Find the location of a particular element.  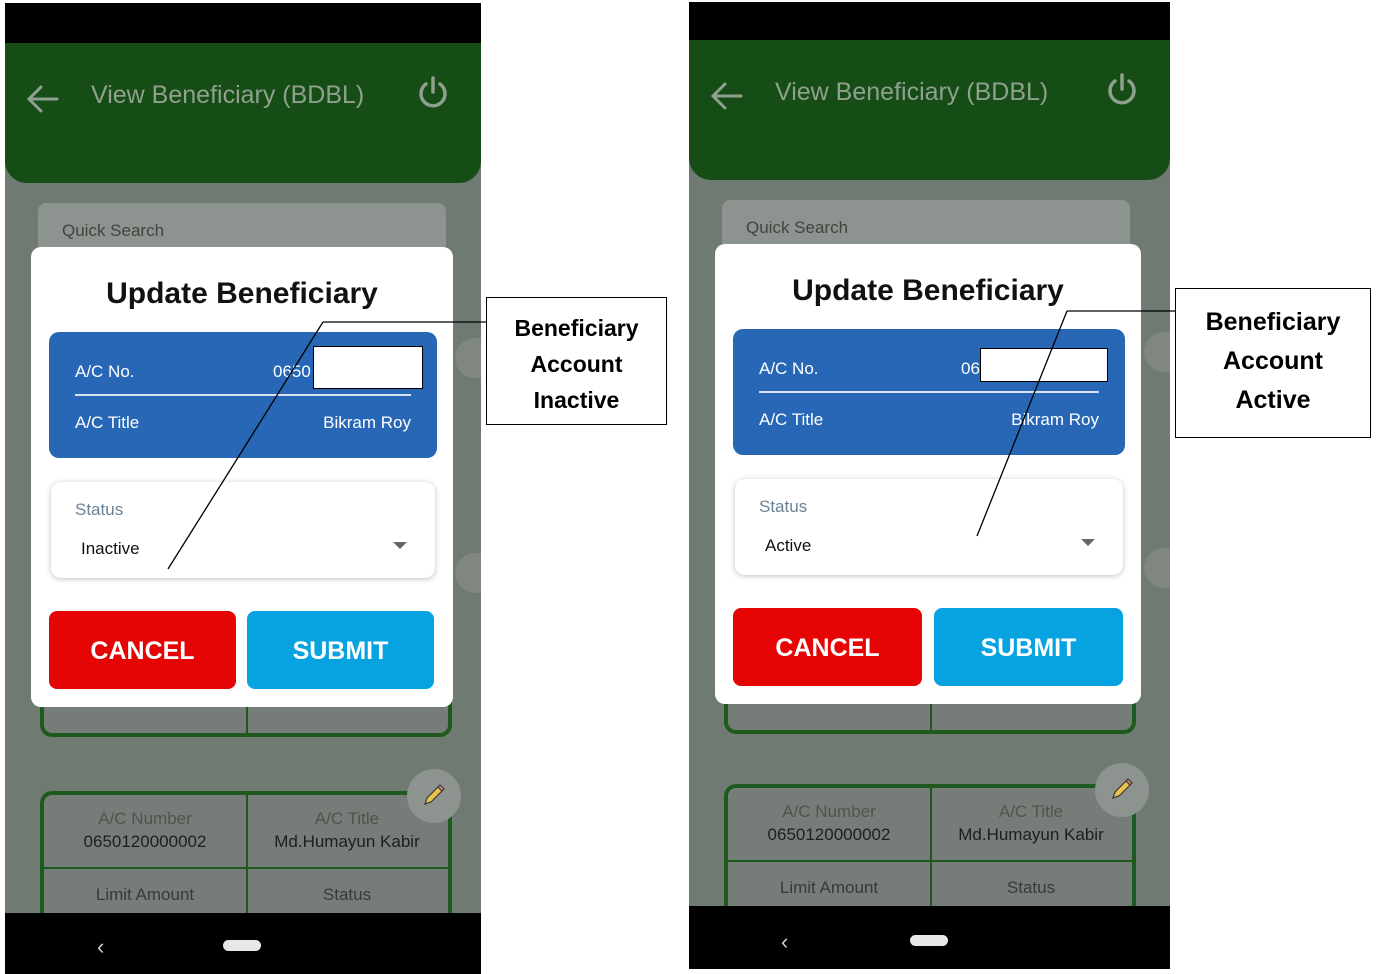

annotation-callout-active: Beneficiary Account Active is located at coordinates (1273, 363).